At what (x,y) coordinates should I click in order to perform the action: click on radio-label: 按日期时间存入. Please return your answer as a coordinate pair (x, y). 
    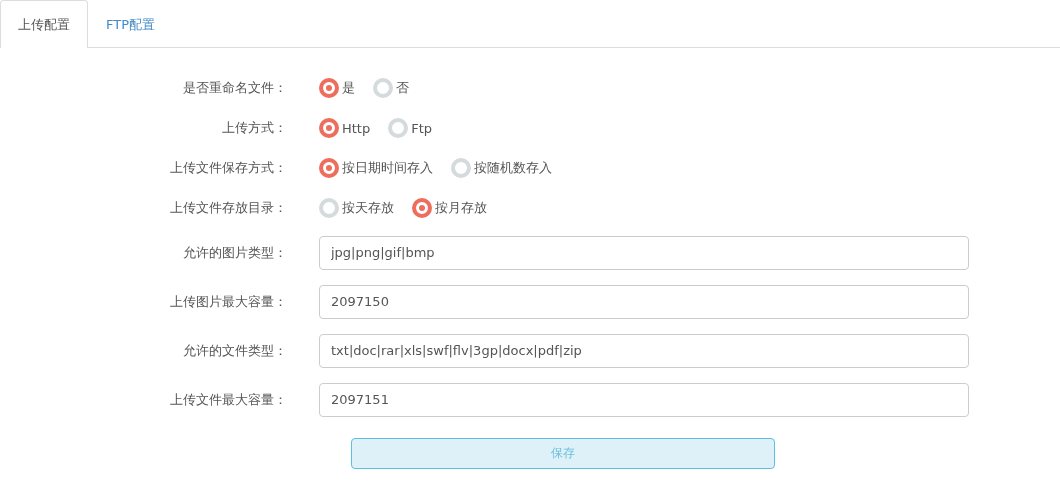
    Looking at the image, I should click on (387, 168).